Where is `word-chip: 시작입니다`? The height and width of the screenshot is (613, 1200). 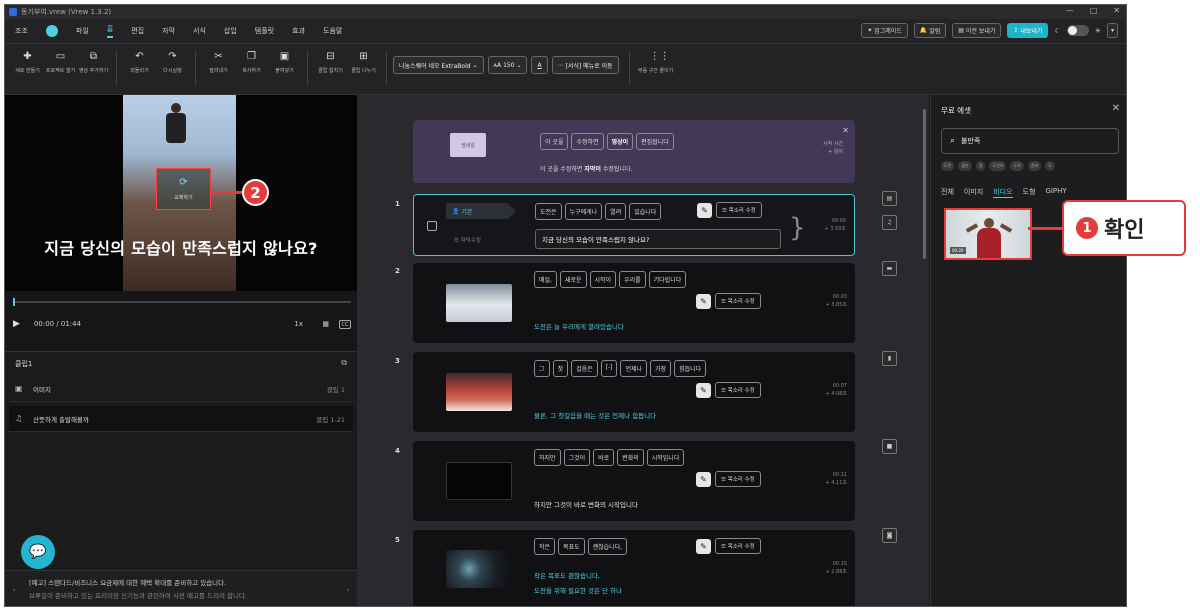
word-chip: 시작입니다 is located at coordinates (665, 457).